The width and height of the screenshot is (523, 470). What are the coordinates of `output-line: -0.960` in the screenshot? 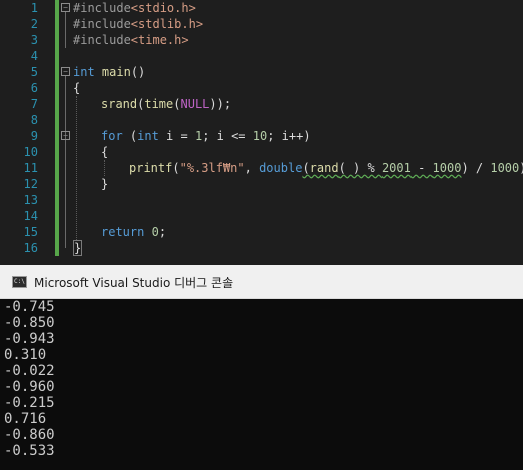 It's located at (29, 387).